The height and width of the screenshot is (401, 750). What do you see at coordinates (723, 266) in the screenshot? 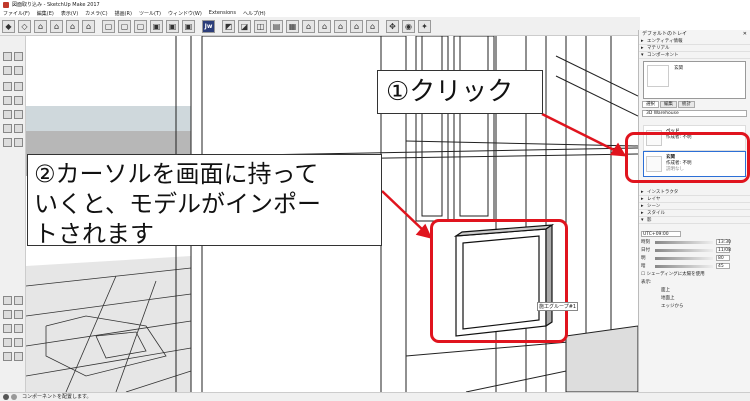
I see `dark-value: 45` at bounding box center [723, 266].